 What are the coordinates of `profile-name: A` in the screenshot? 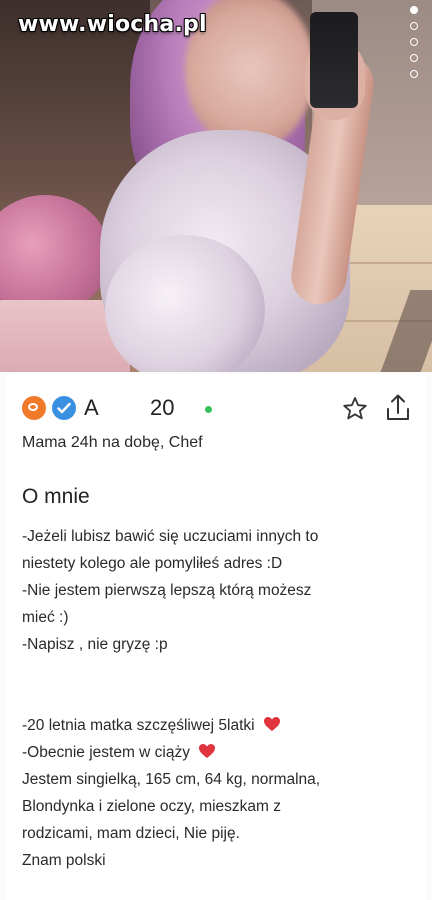 It's located at (91, 407).